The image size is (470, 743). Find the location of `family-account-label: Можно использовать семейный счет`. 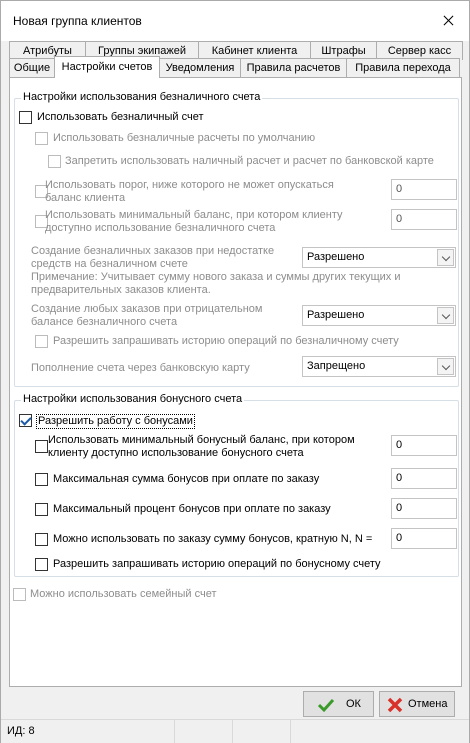

family-account-label: Можно использовать семейный счет is located at coordinates (123, 594).